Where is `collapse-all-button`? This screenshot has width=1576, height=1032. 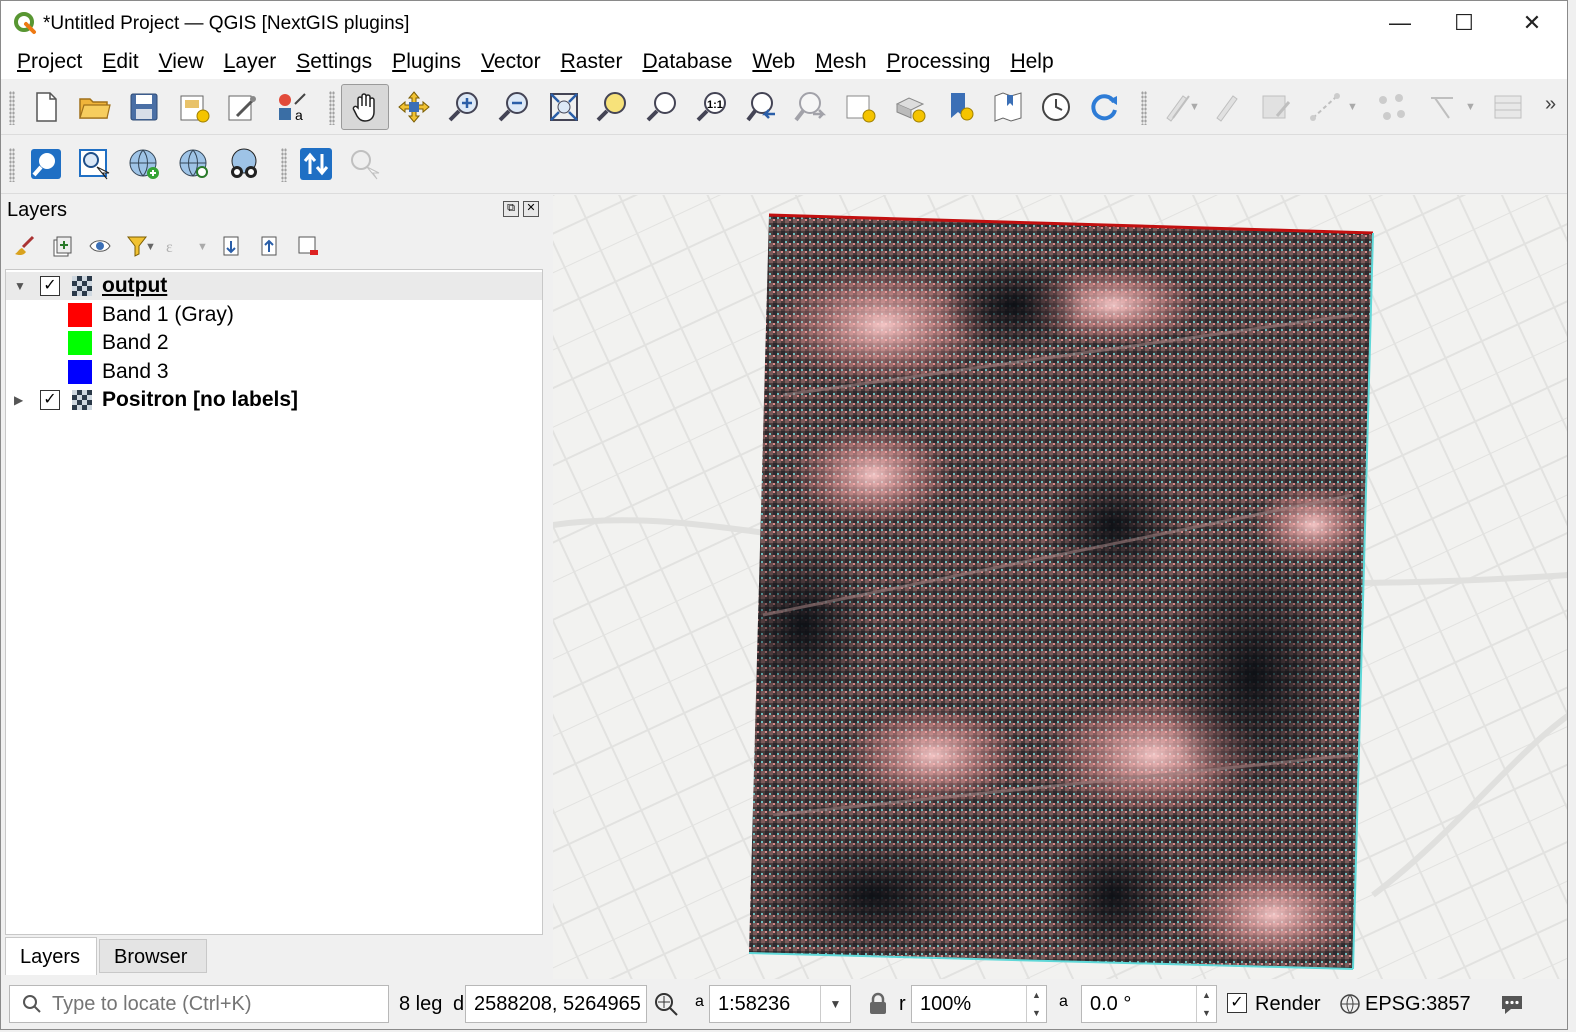 collapse-all-button is located at coordinates (270, 246).